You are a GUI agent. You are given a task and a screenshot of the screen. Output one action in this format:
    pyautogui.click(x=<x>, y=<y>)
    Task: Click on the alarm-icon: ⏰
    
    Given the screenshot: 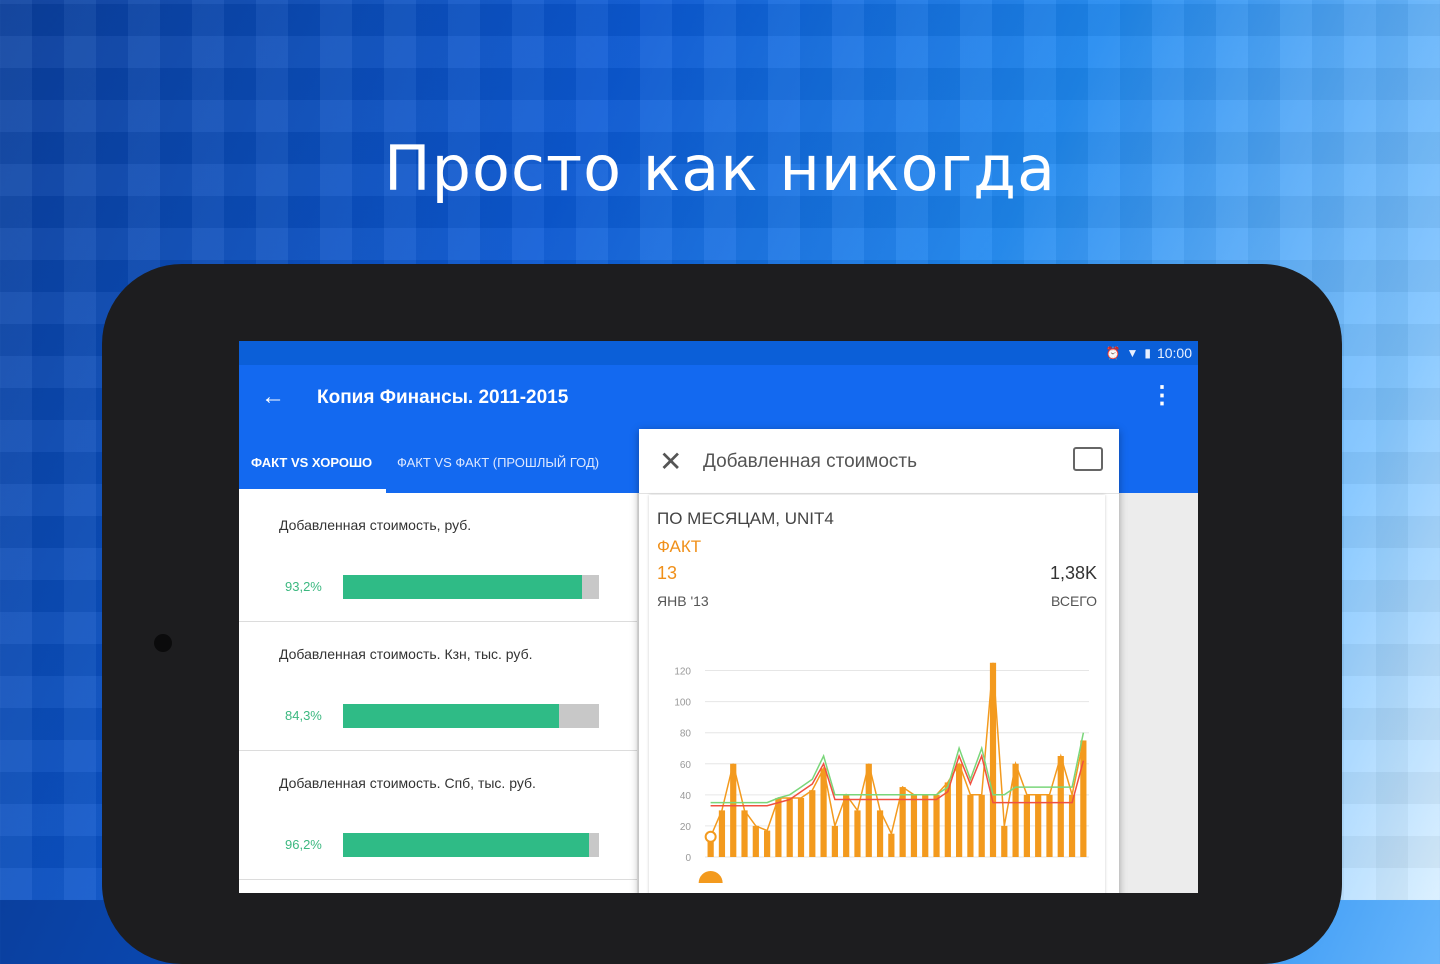 What is the action you would take?
    pyautogui.click(x=1113, y=353)
    